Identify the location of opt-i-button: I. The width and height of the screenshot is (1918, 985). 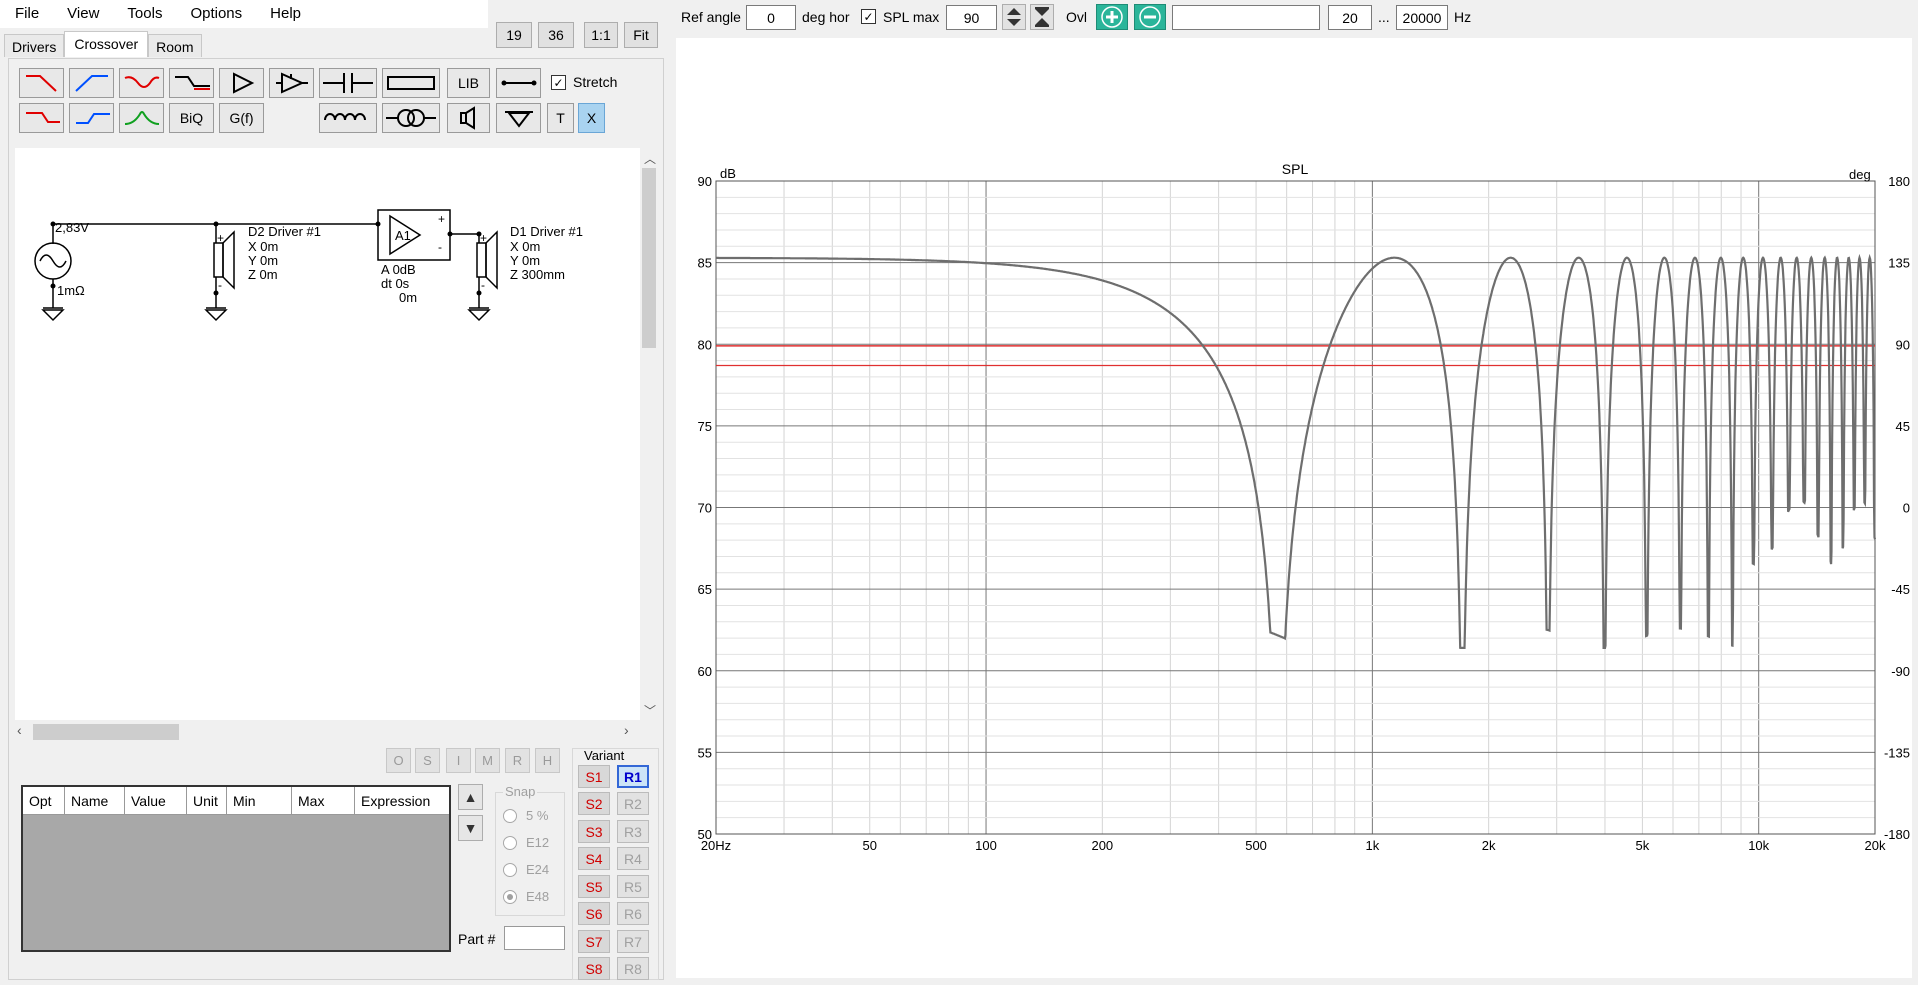
(458, 760).